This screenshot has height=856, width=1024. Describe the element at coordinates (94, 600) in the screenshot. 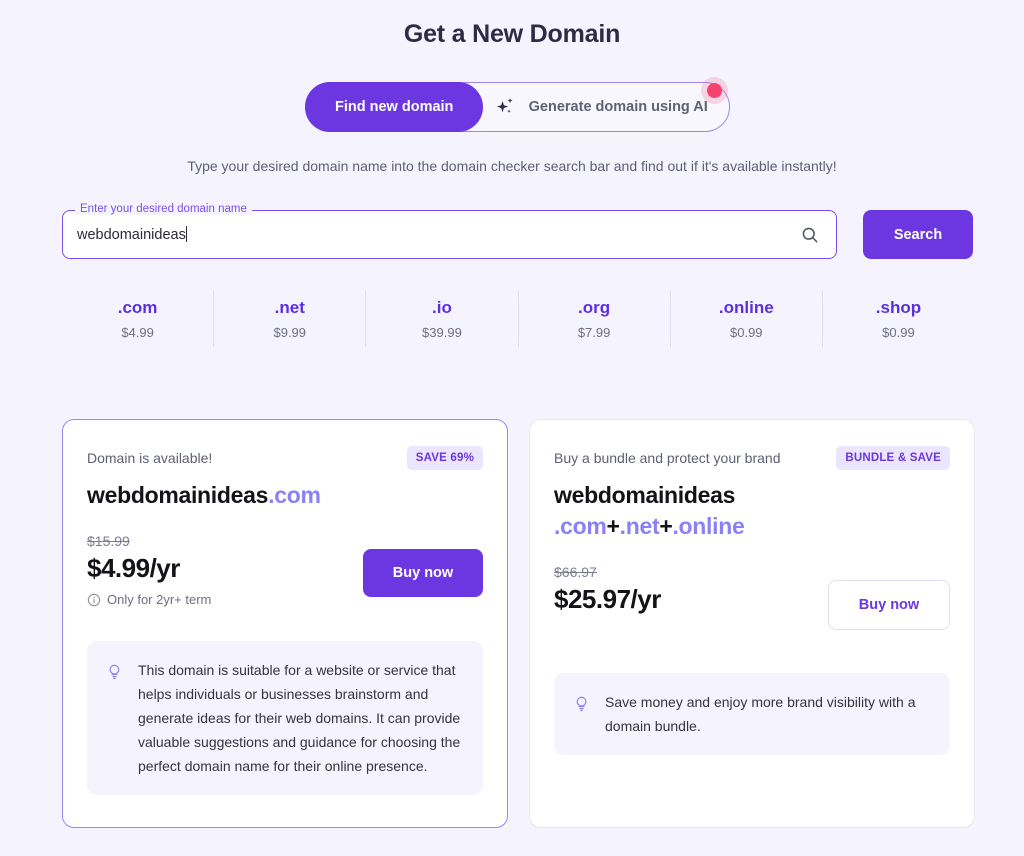

I see `info-icon` at that location.